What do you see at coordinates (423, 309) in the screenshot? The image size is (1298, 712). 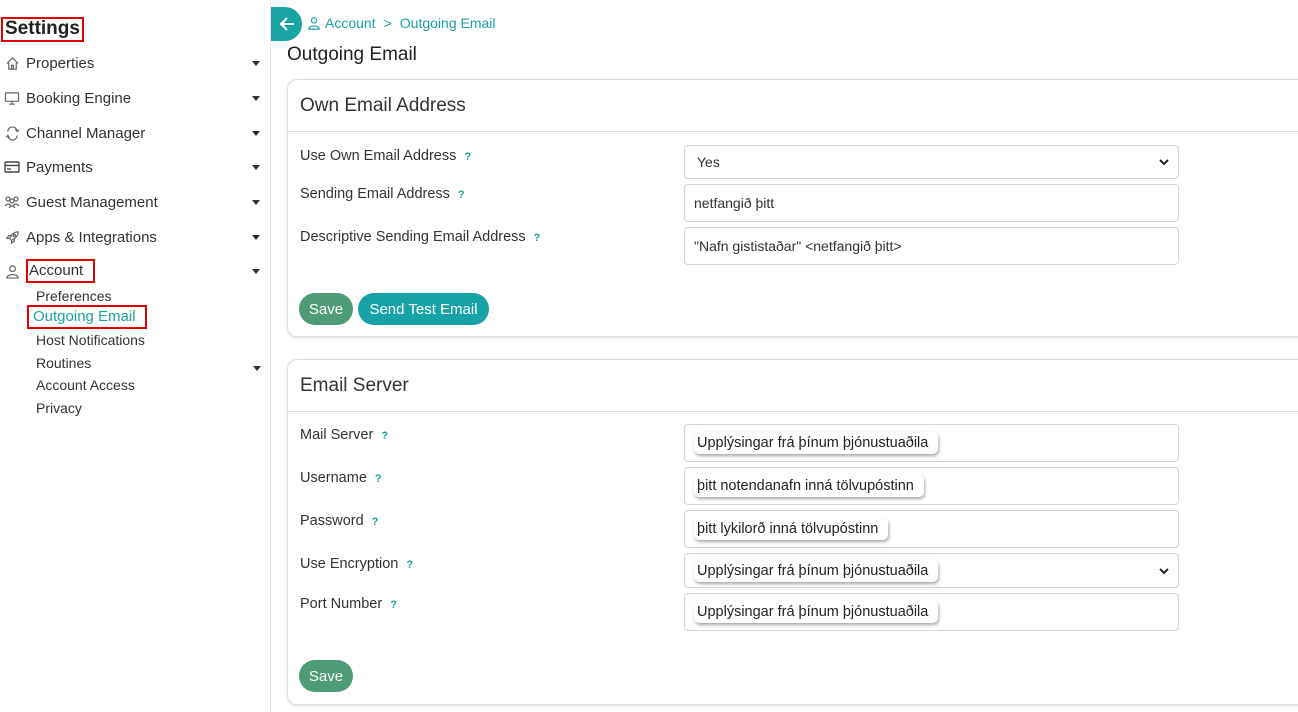 I see `send-test-email-button: Send Test Email` at bounding box center [423, 309].